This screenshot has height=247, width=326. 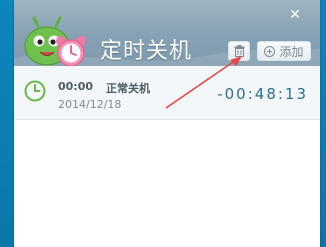 I want to click on plus-circle-icon, so click(x=270, y=51).